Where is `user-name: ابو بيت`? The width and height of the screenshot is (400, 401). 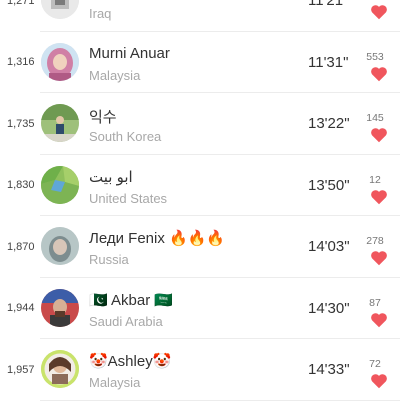 user-name: ابو بيت is located at coordinates (111, 177).